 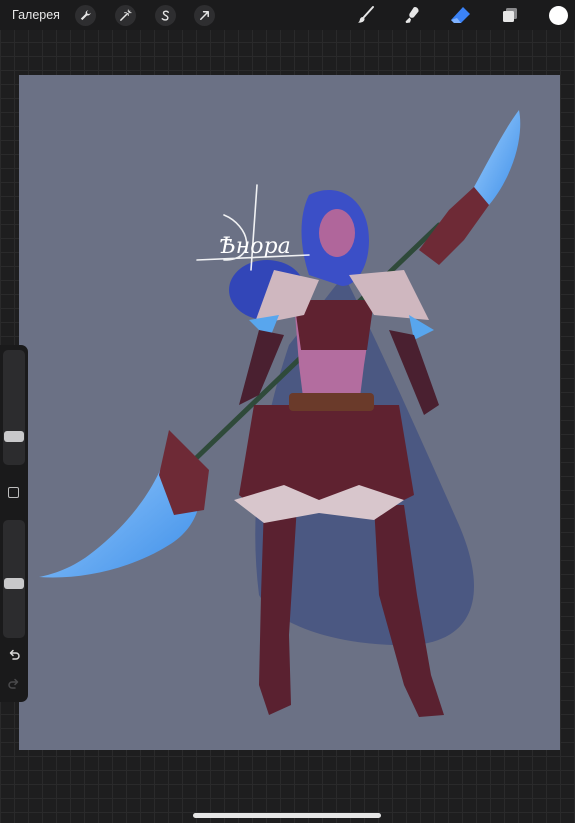 I want to click on brush-size-thumb, so click(x=14, y=436).